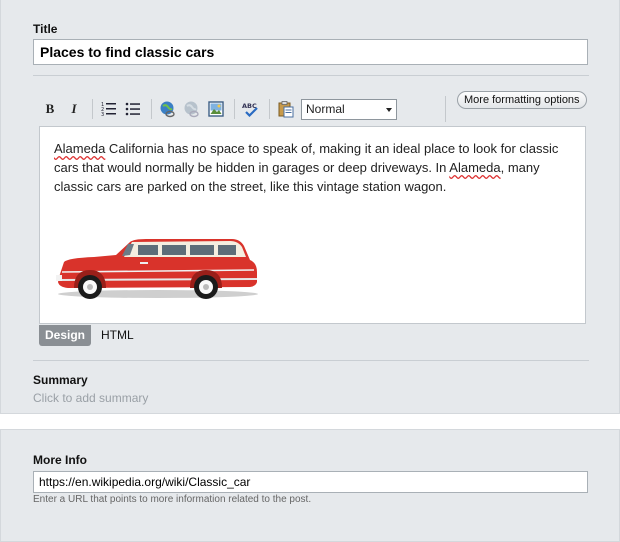 The width and height of the screenshot is (620, 542). I want to click on bold-button: B, so click(50, 109).